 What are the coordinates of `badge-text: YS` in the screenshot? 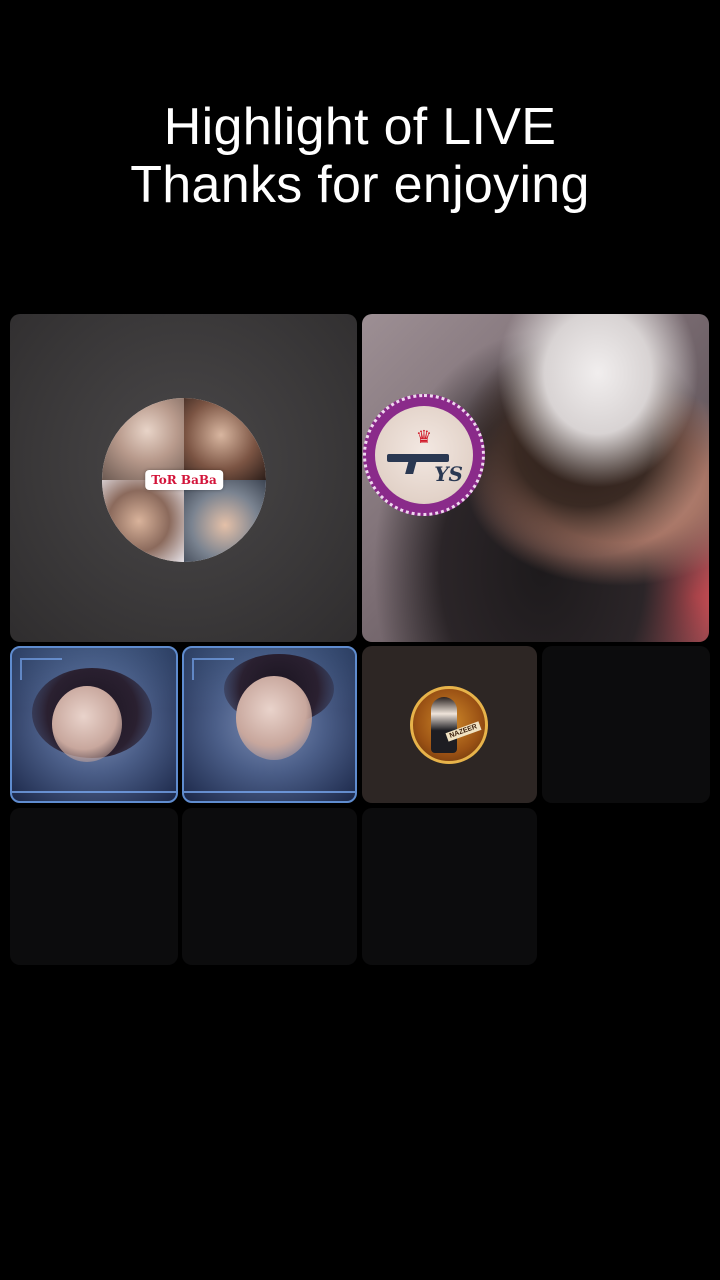 It's located at (448, 474).